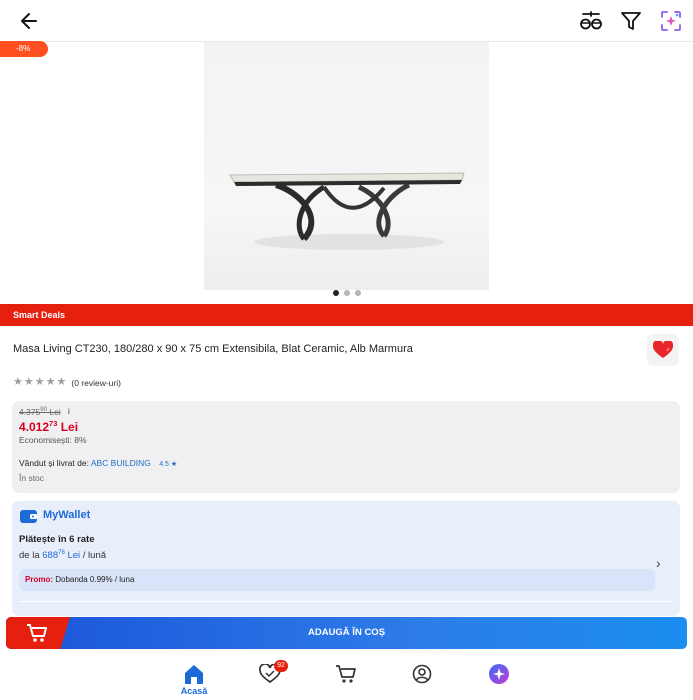  What do you see at coordinates (194, 691) in the screenshot?
I see `nav-home-label: Acasă` at bounding box center [194, 691].